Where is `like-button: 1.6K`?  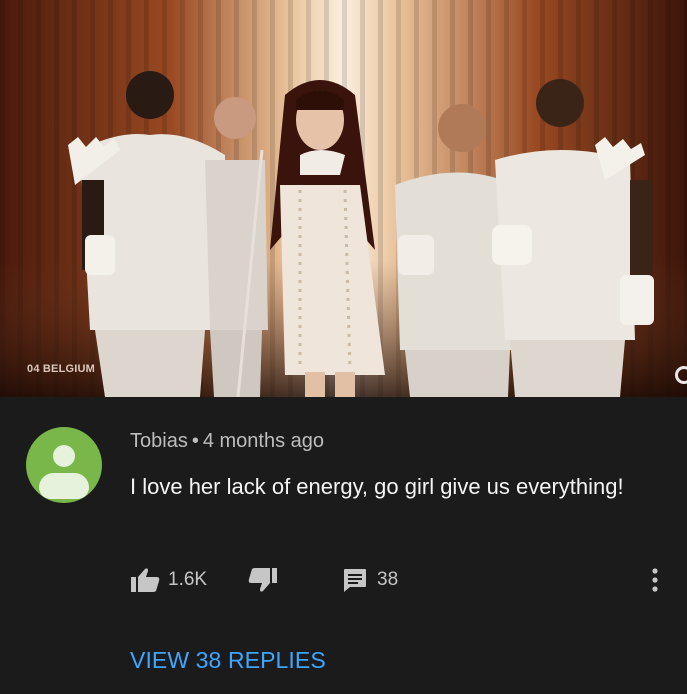
like-button: 1.6K is located at coordinates (168, 580).